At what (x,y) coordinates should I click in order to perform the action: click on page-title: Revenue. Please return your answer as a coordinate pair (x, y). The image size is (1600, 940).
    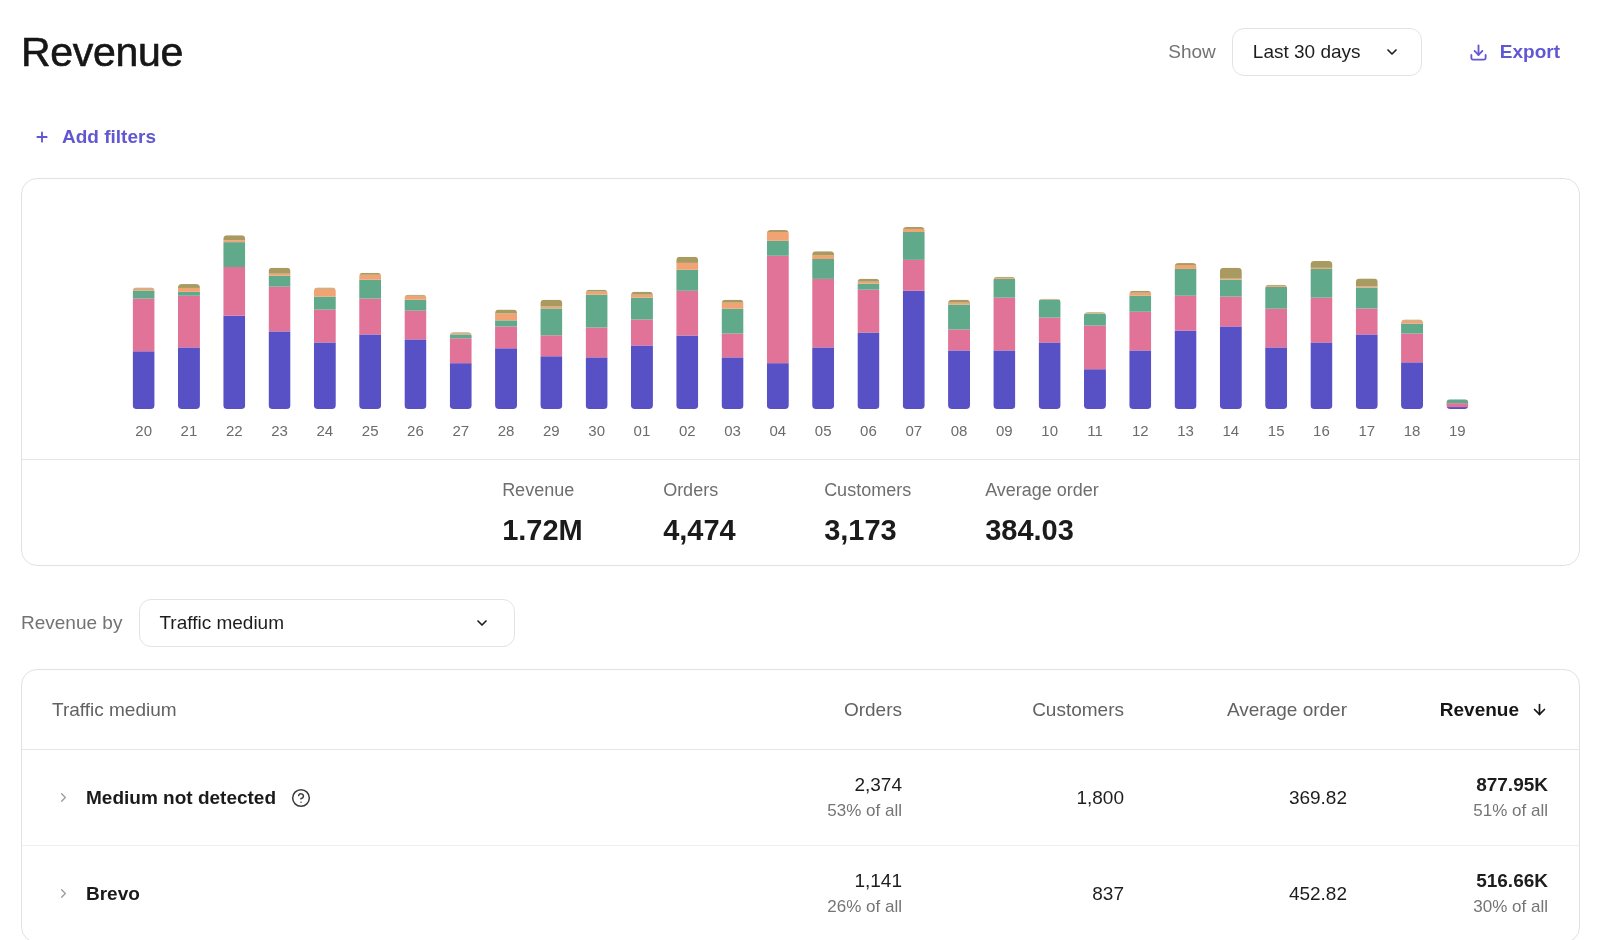
    Looking at the image, I should click on (102, 52).